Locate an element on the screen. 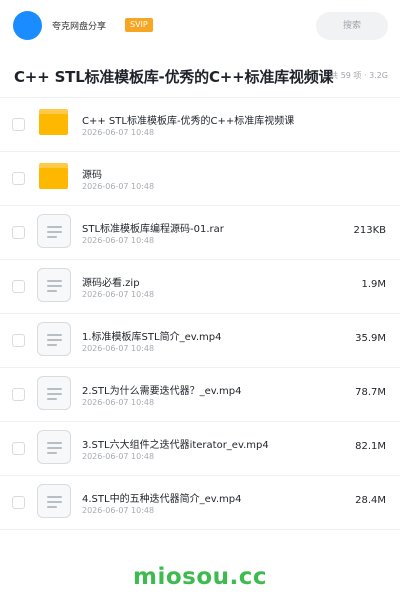 The height and width of the screenshot is (600, 400). page-title: C++ STL标准模板库-优秀的C++标准库视频课 is located at coordinates (174, 77).